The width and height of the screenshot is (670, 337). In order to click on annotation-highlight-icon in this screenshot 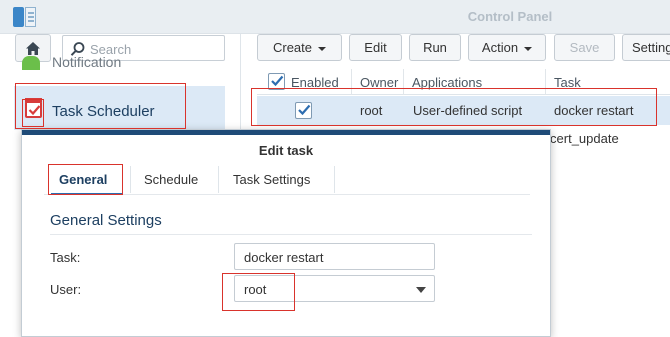, I will do `click(33, 113)`.